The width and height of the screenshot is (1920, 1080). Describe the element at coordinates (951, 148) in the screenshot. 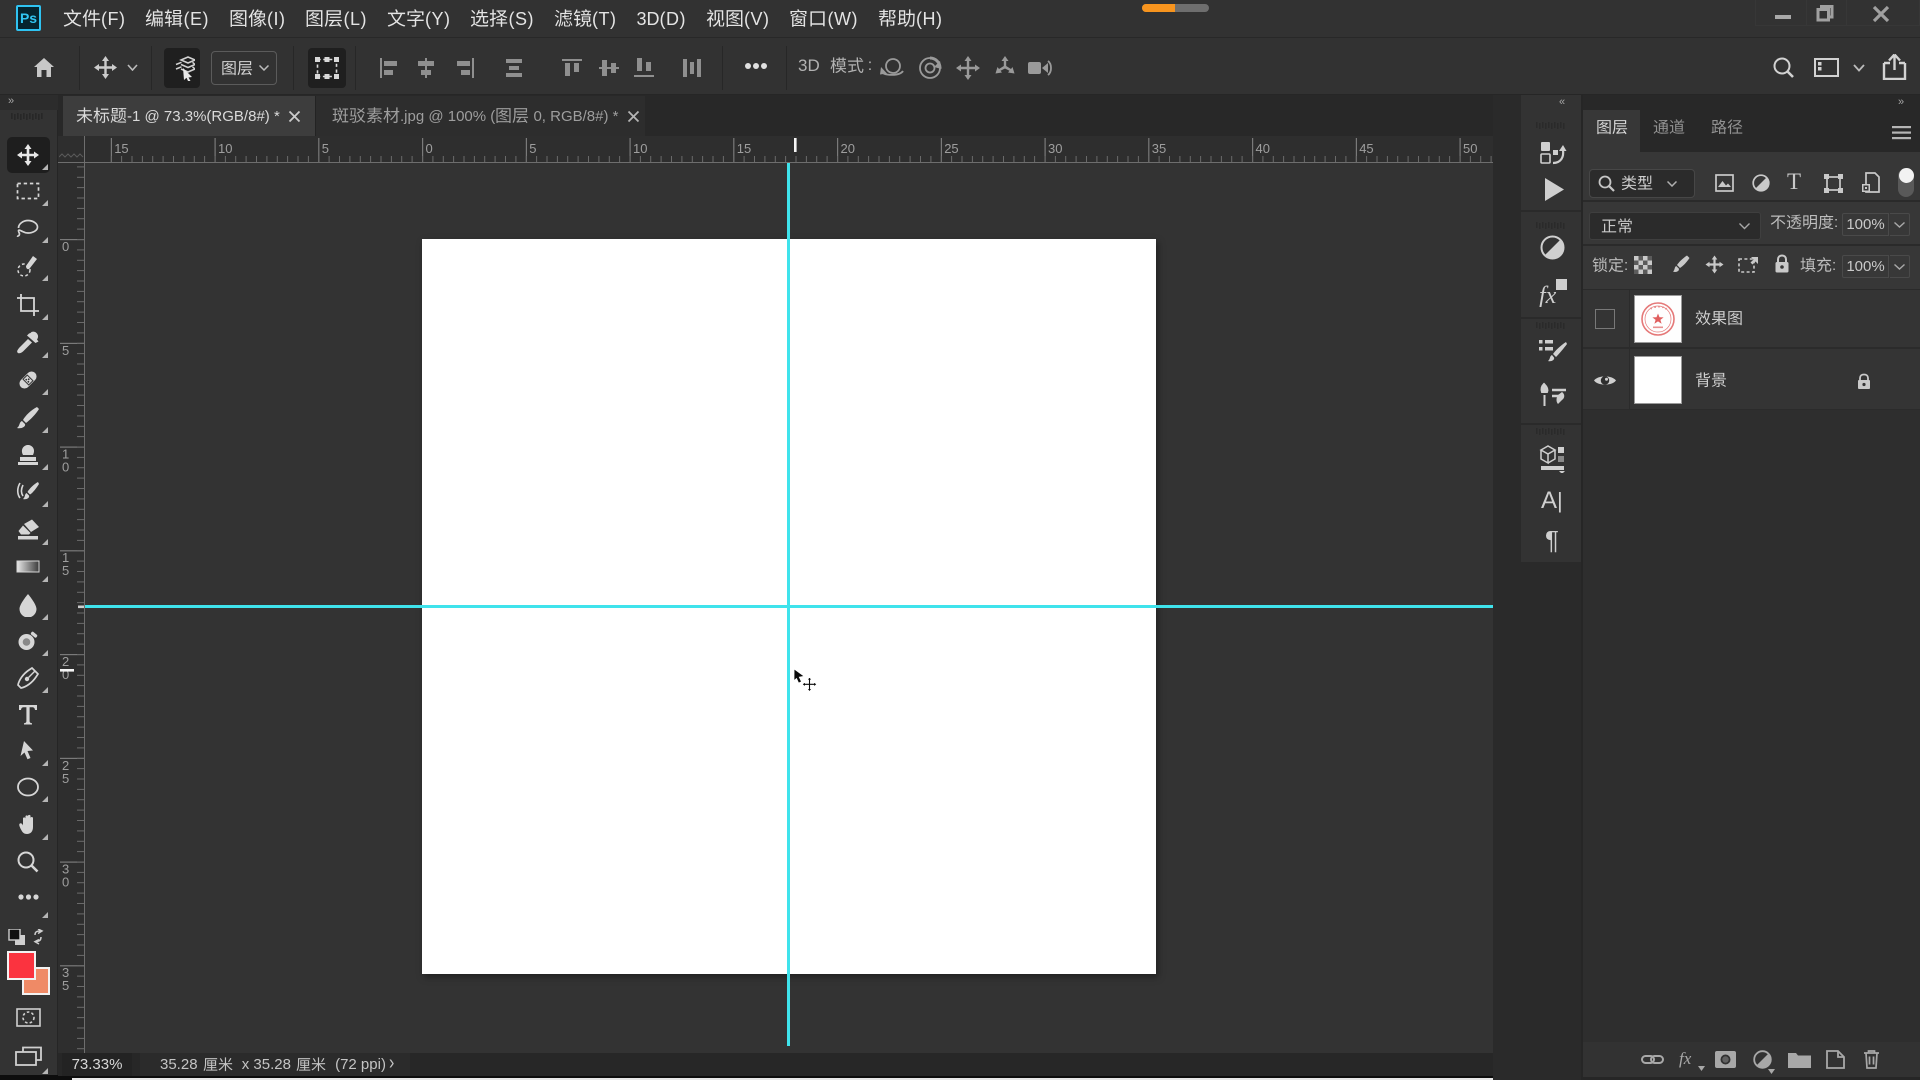

I see `svg-text: 25` at that location.